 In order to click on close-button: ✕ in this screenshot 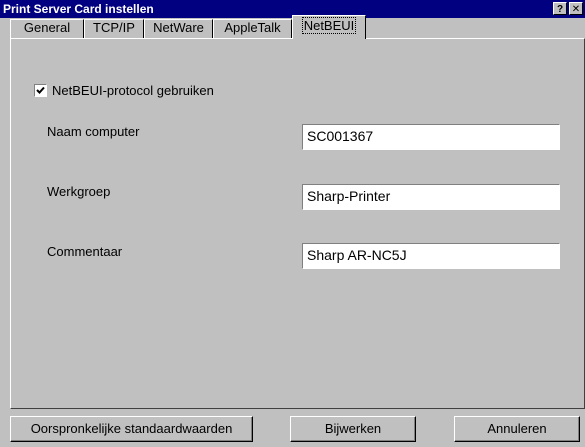, I will do `click(576, 8)`.